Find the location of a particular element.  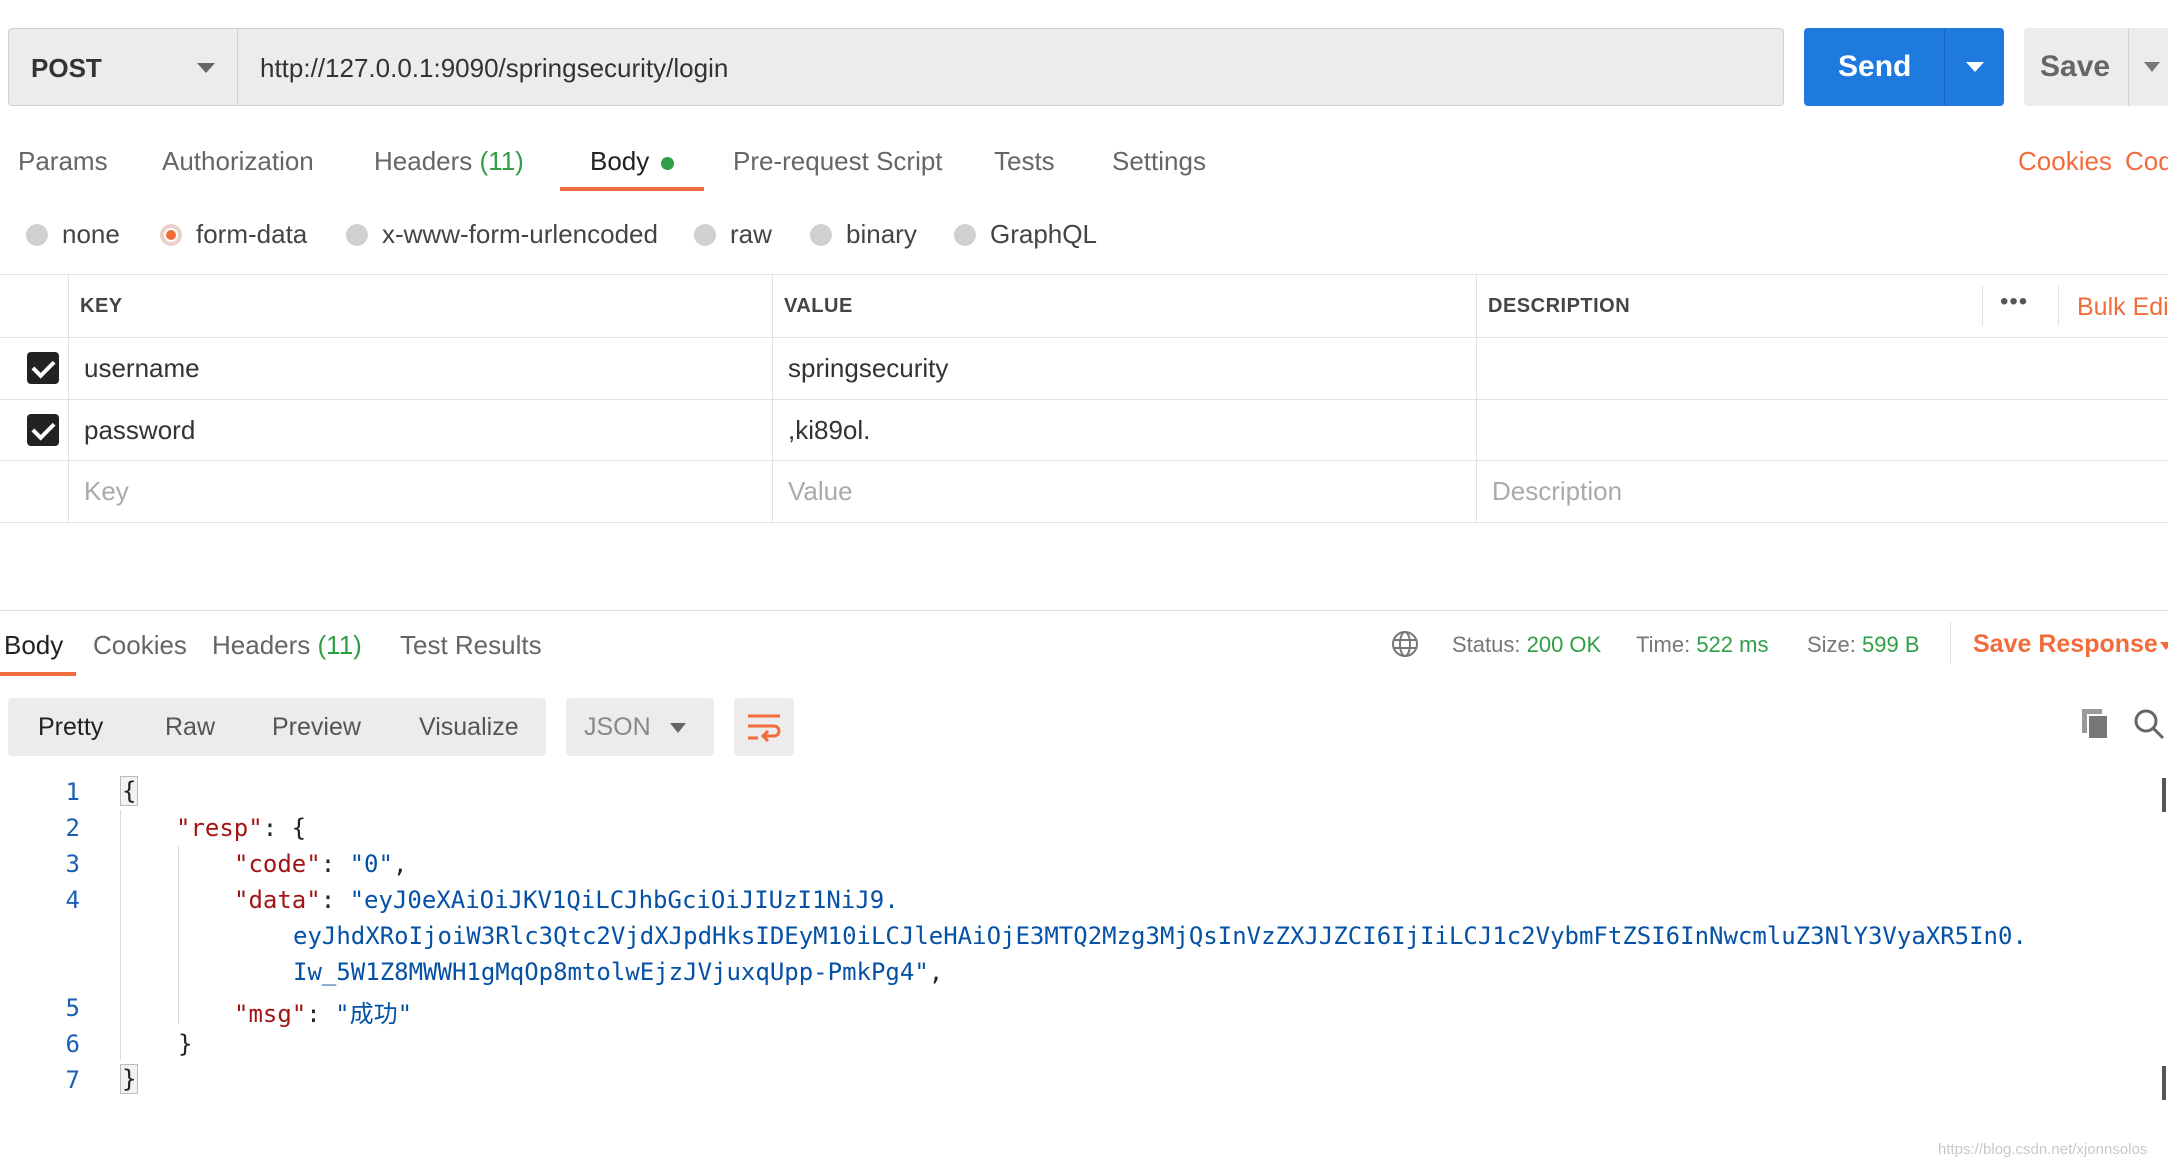

radio-none: none is located at coordinates (73, 234).